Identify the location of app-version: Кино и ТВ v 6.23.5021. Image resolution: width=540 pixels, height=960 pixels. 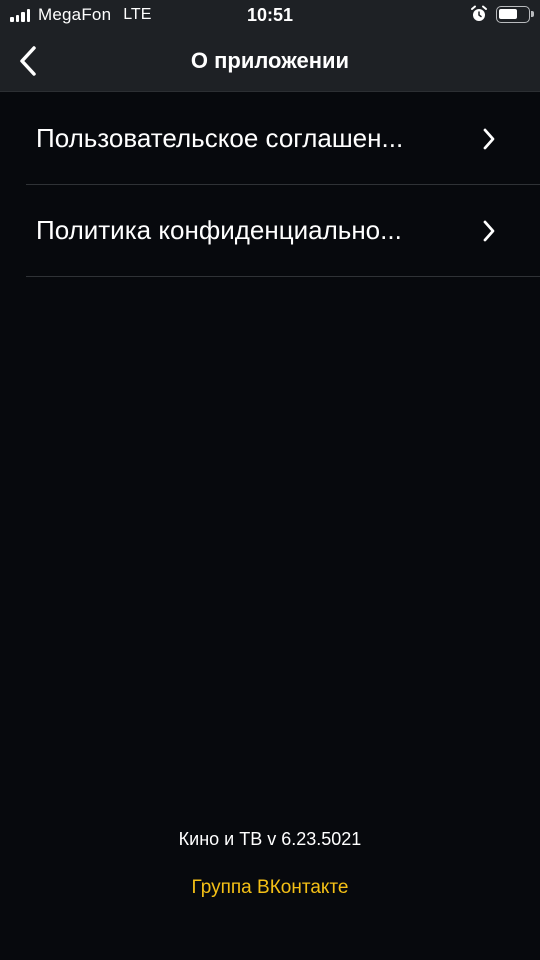
(270, 839).